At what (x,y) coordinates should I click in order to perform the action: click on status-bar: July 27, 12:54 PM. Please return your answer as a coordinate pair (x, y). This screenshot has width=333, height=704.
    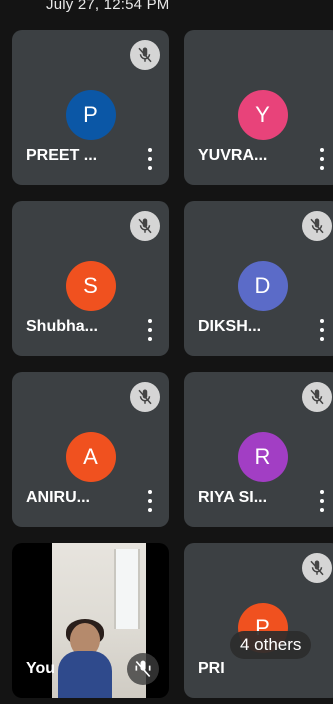
    Looking at the image, I should click on (166, 11).